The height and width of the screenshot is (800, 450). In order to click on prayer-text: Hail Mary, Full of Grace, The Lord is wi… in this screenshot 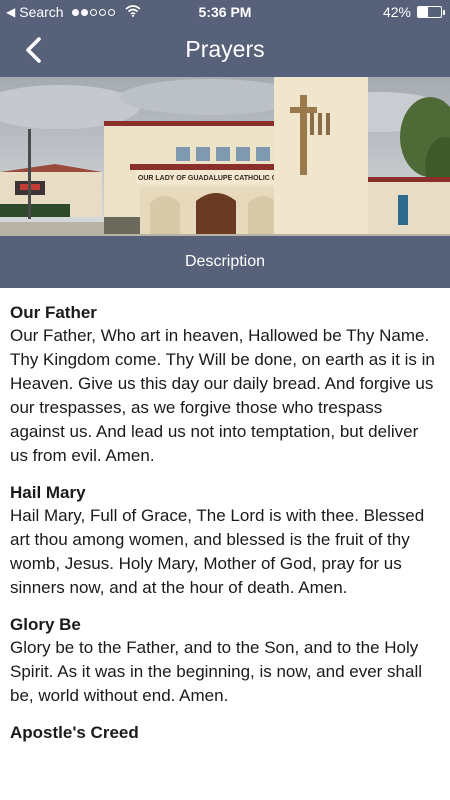, I will do `click(217, 551)`.